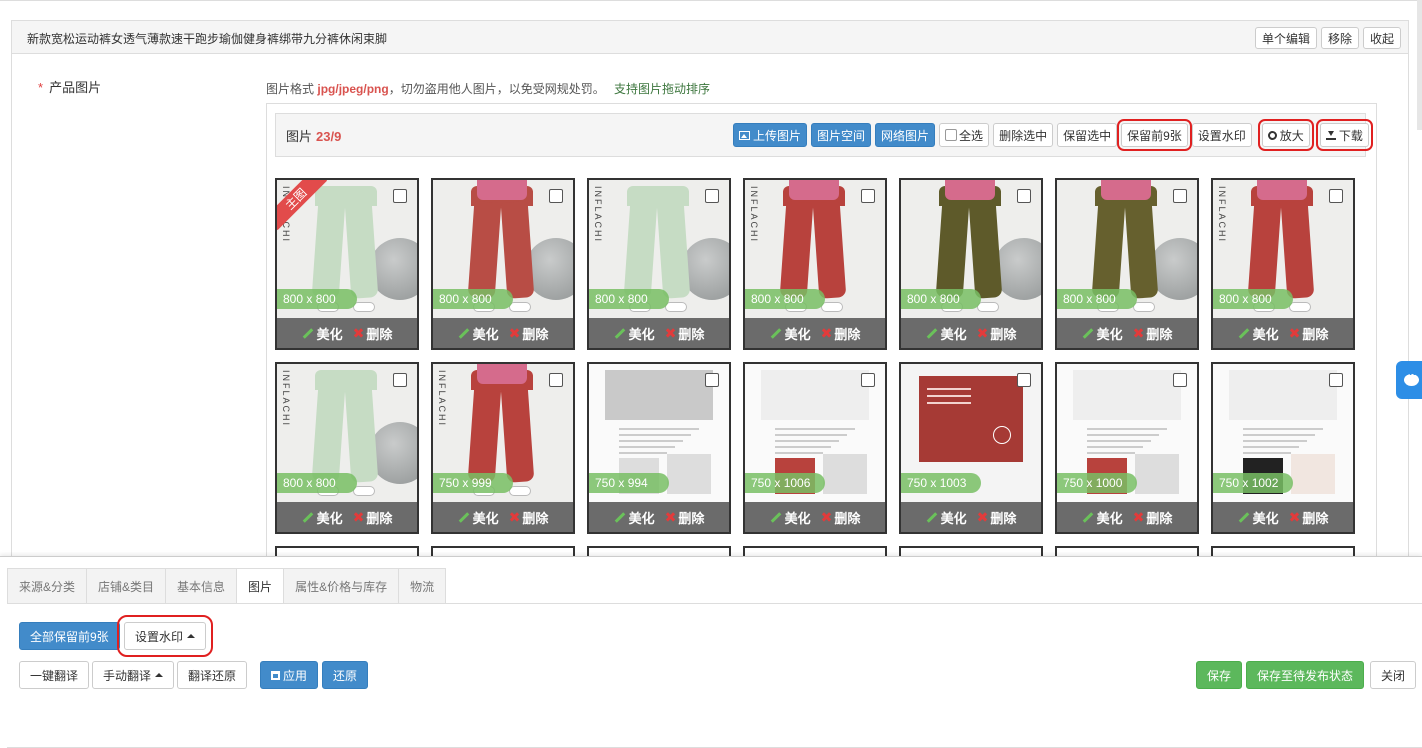  What do you see at coordinates (971, 448) in the screenshot?
I see `product-thumbnail: 750 x 1003 美化 ✖ 删除` at bounding box center [971, 448].